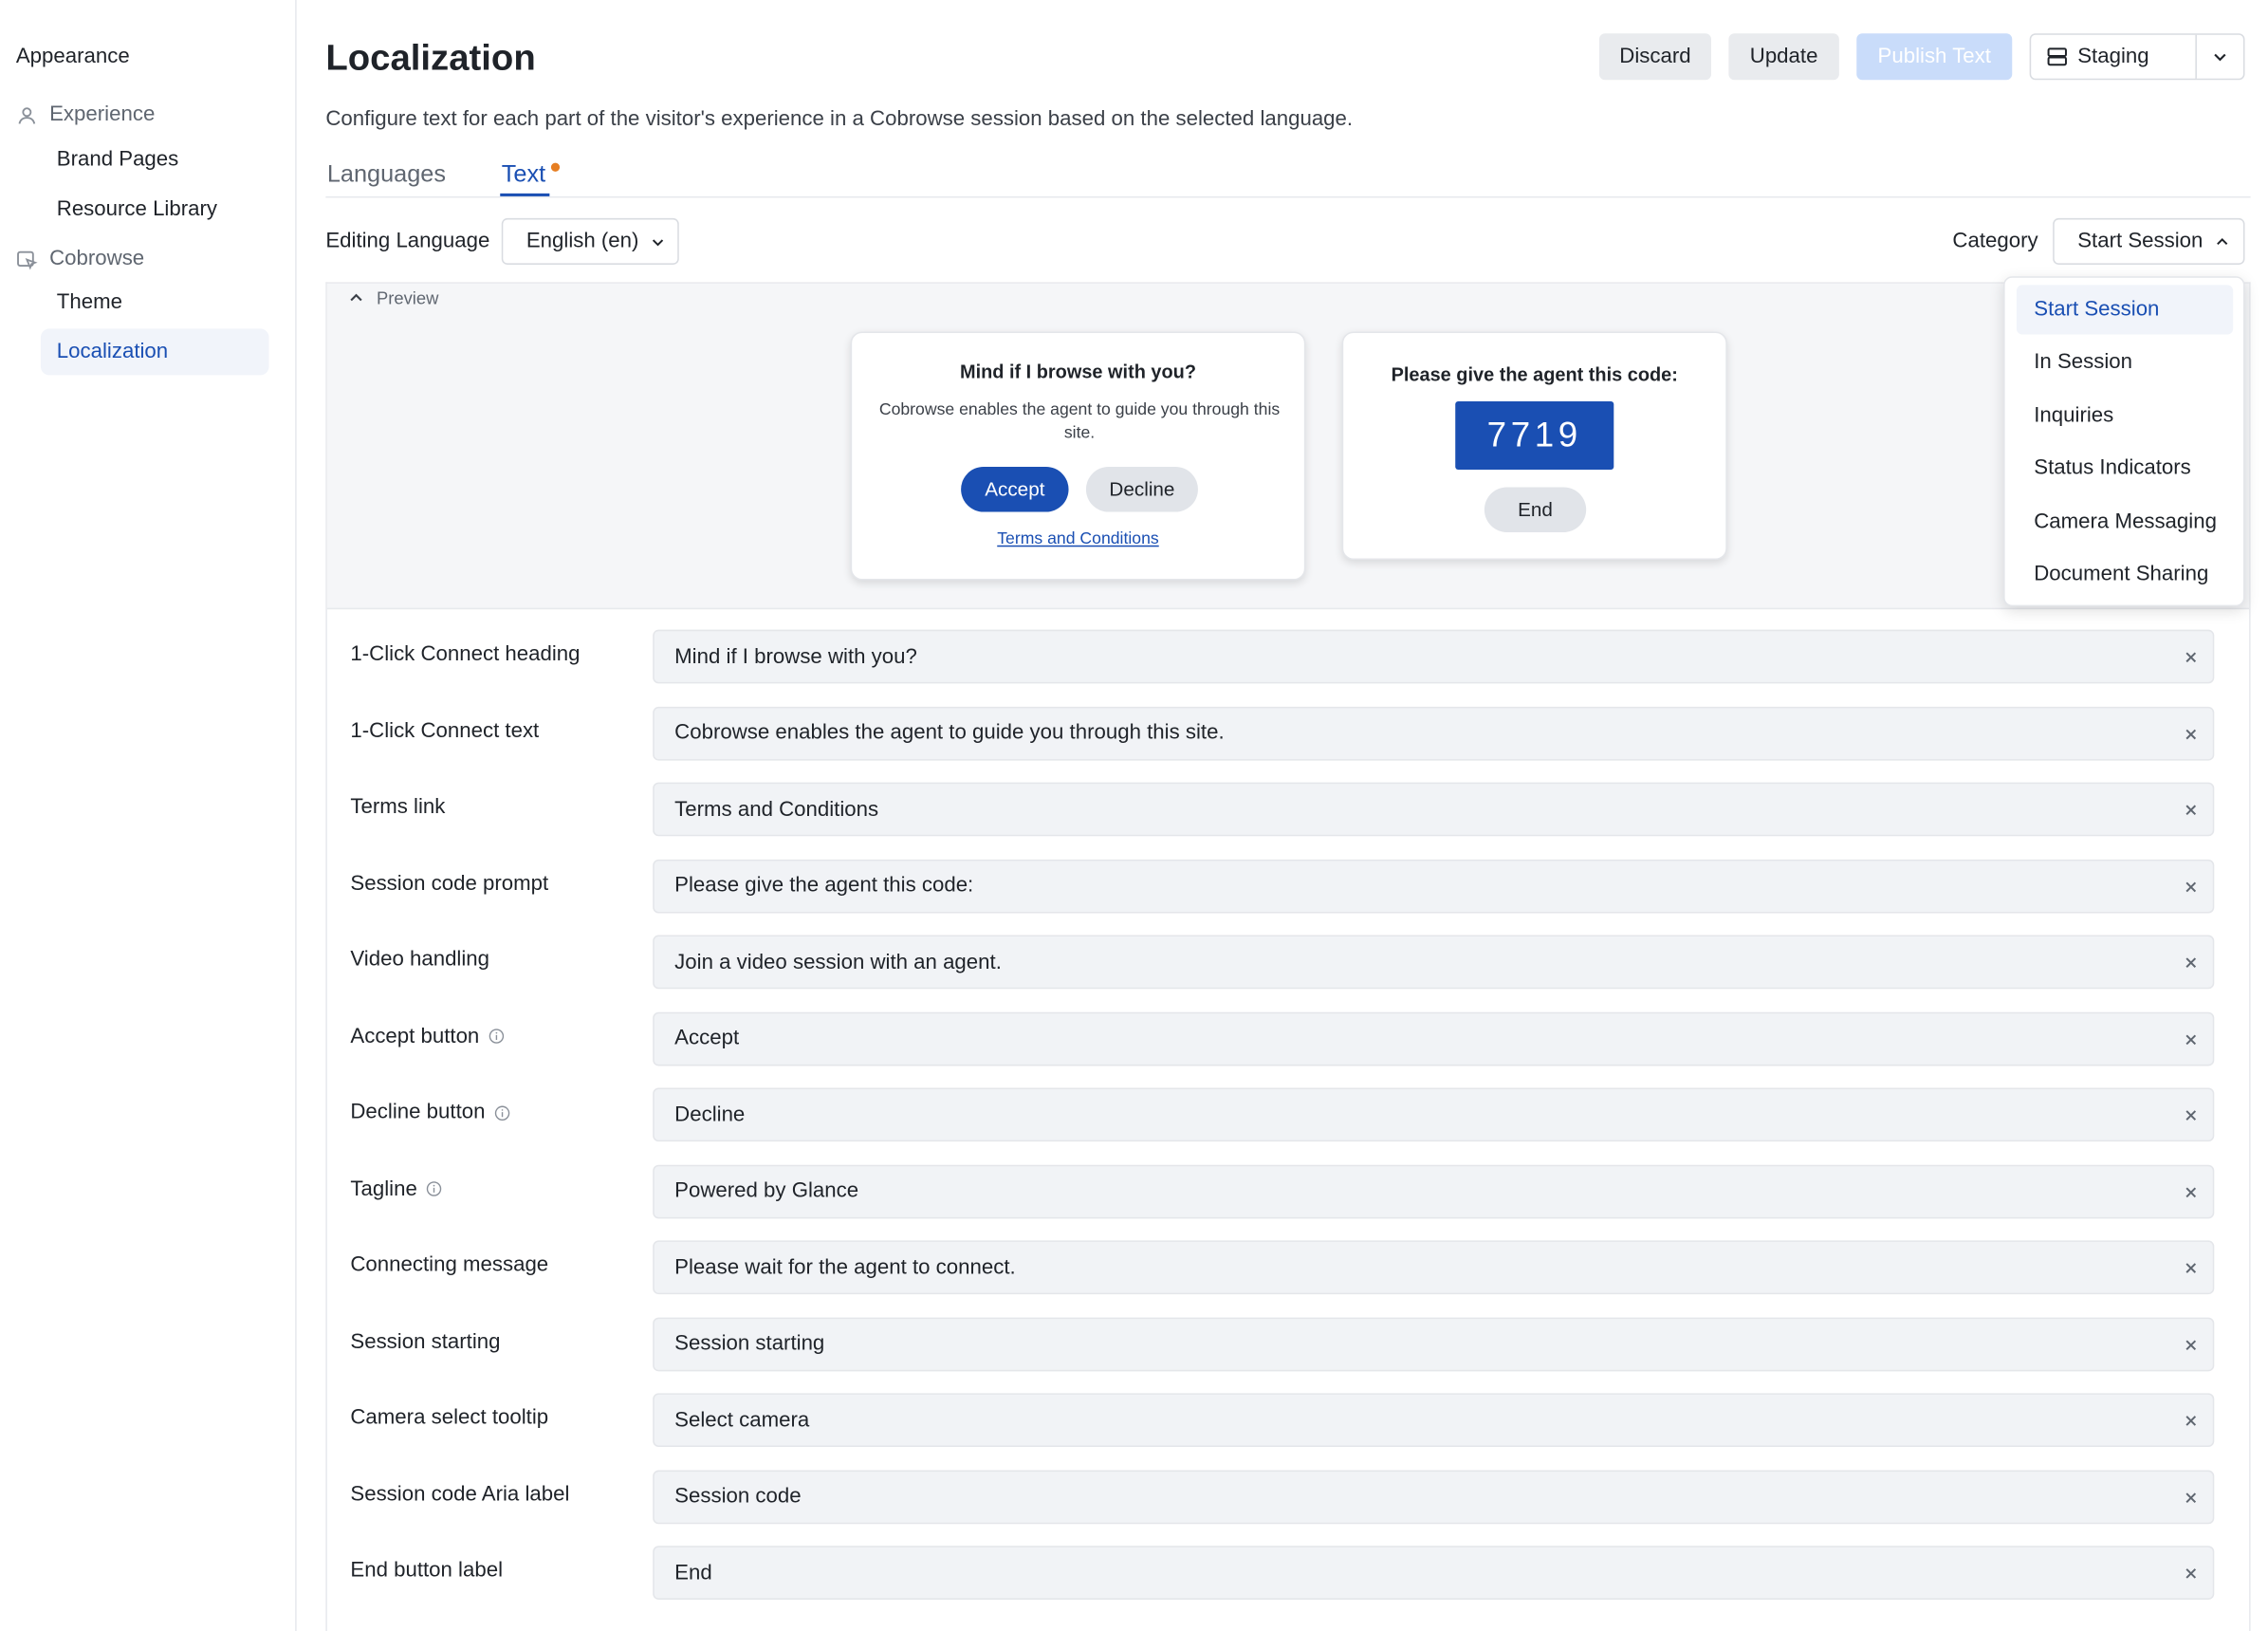  Describe the element at coordinates (27, 115) in the screenshot. I see `user-icon` at that location.